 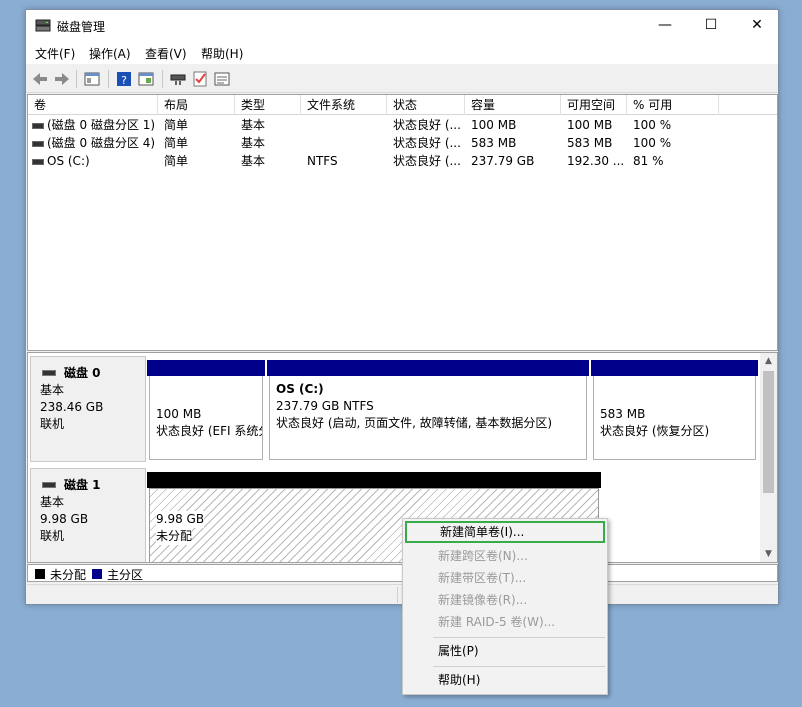 What do you see at coordinates (93, 105) in the screenshot?
I see `column-header-volume: 卷` at bounding box center [93, 105].